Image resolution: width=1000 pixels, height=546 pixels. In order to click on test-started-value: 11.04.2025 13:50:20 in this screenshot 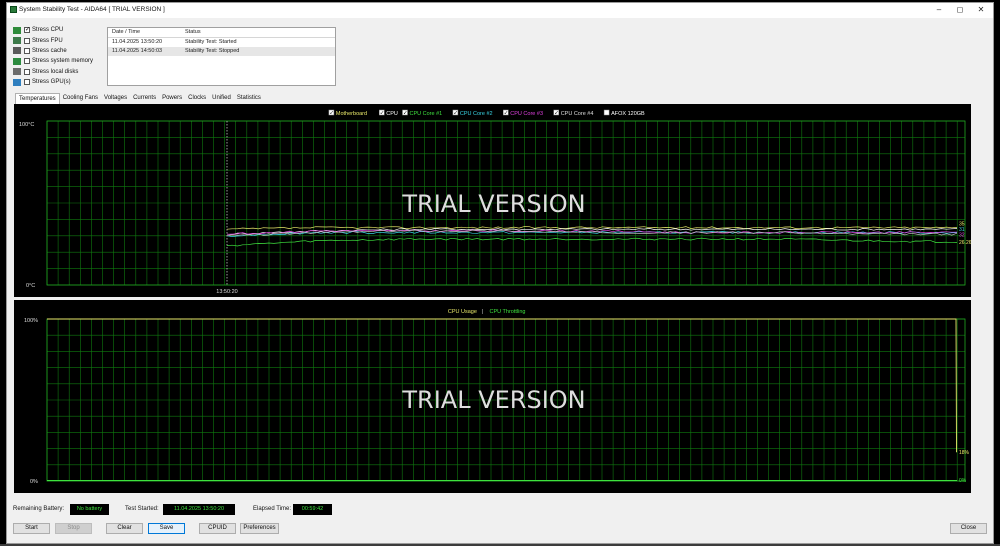, I will do `click(199, 509)`.